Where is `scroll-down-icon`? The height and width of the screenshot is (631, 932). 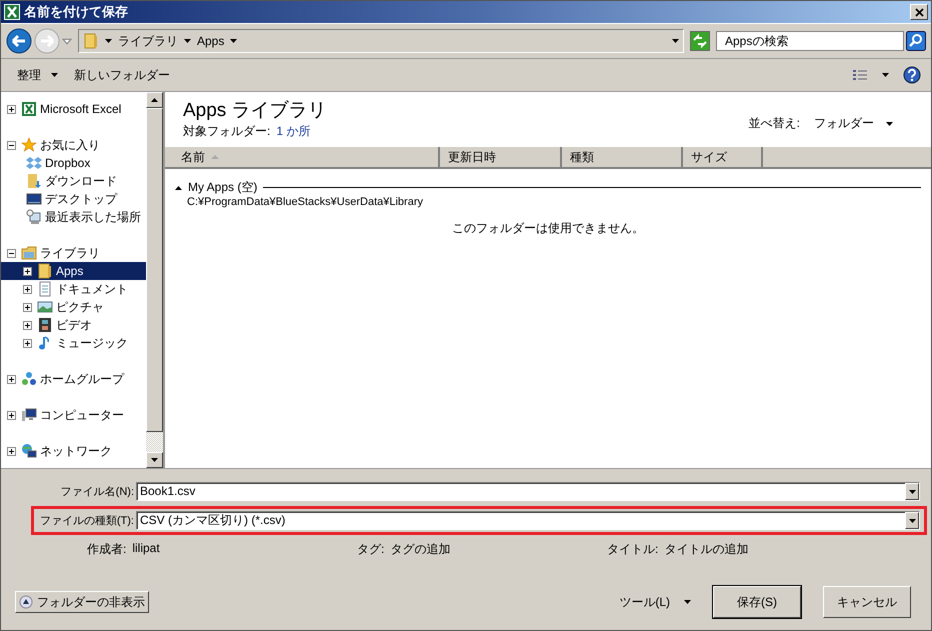 scroll-down-icon is located at coordinates (154, 460).